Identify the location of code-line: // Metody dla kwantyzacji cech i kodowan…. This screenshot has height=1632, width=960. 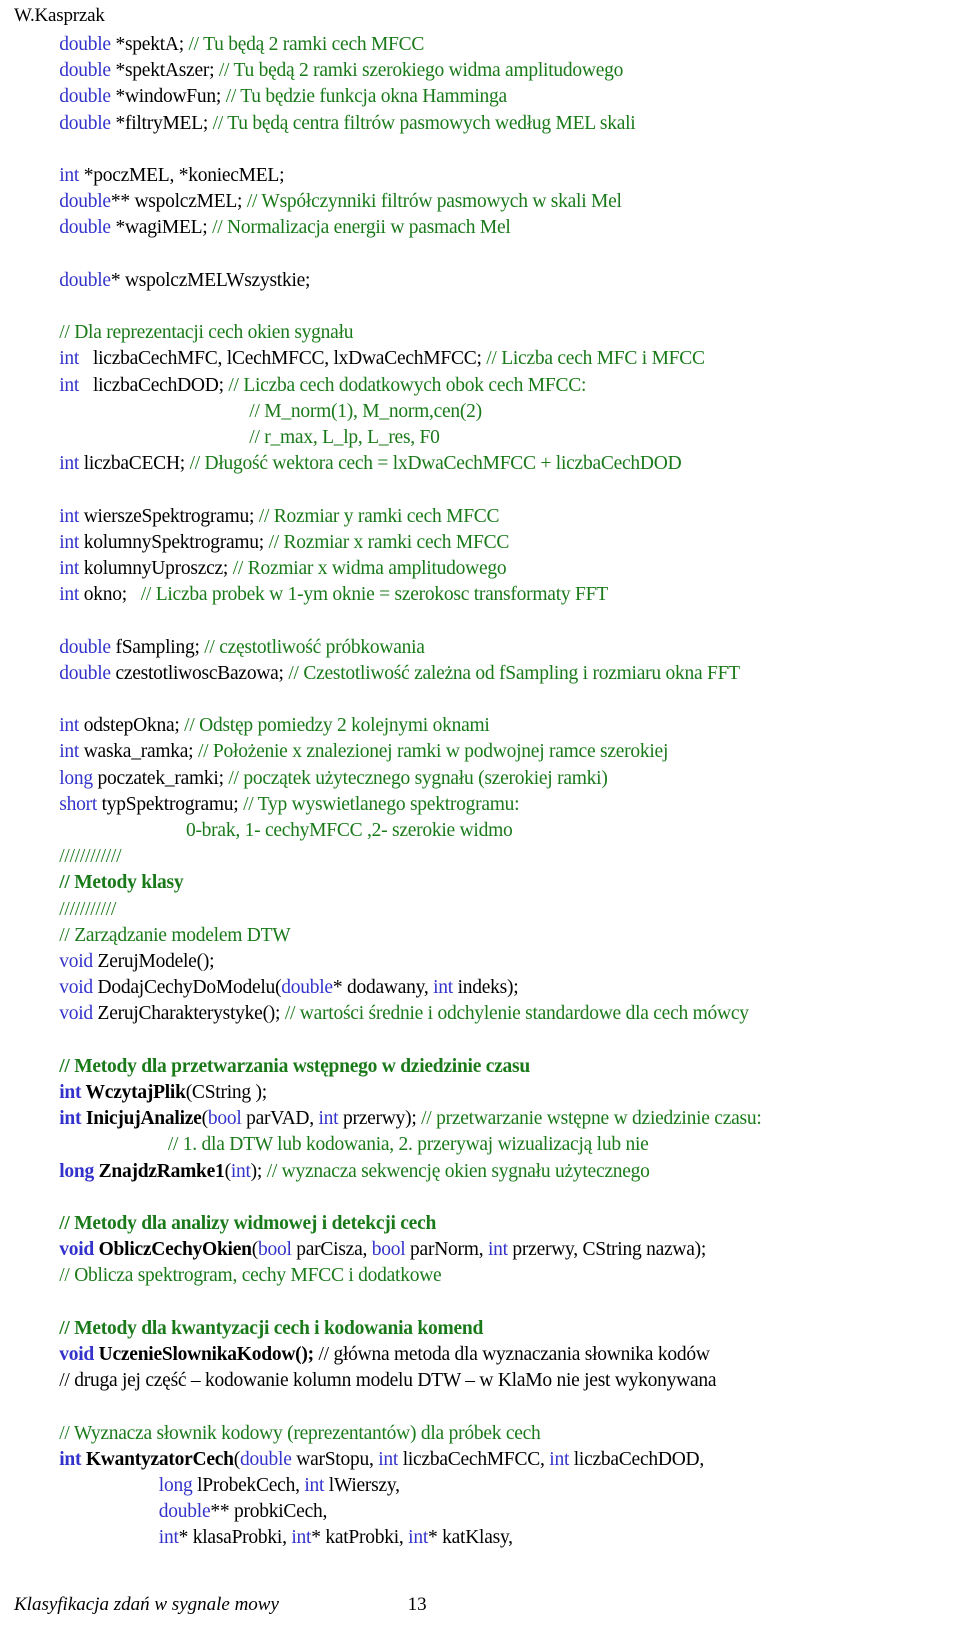
(480, 1329).